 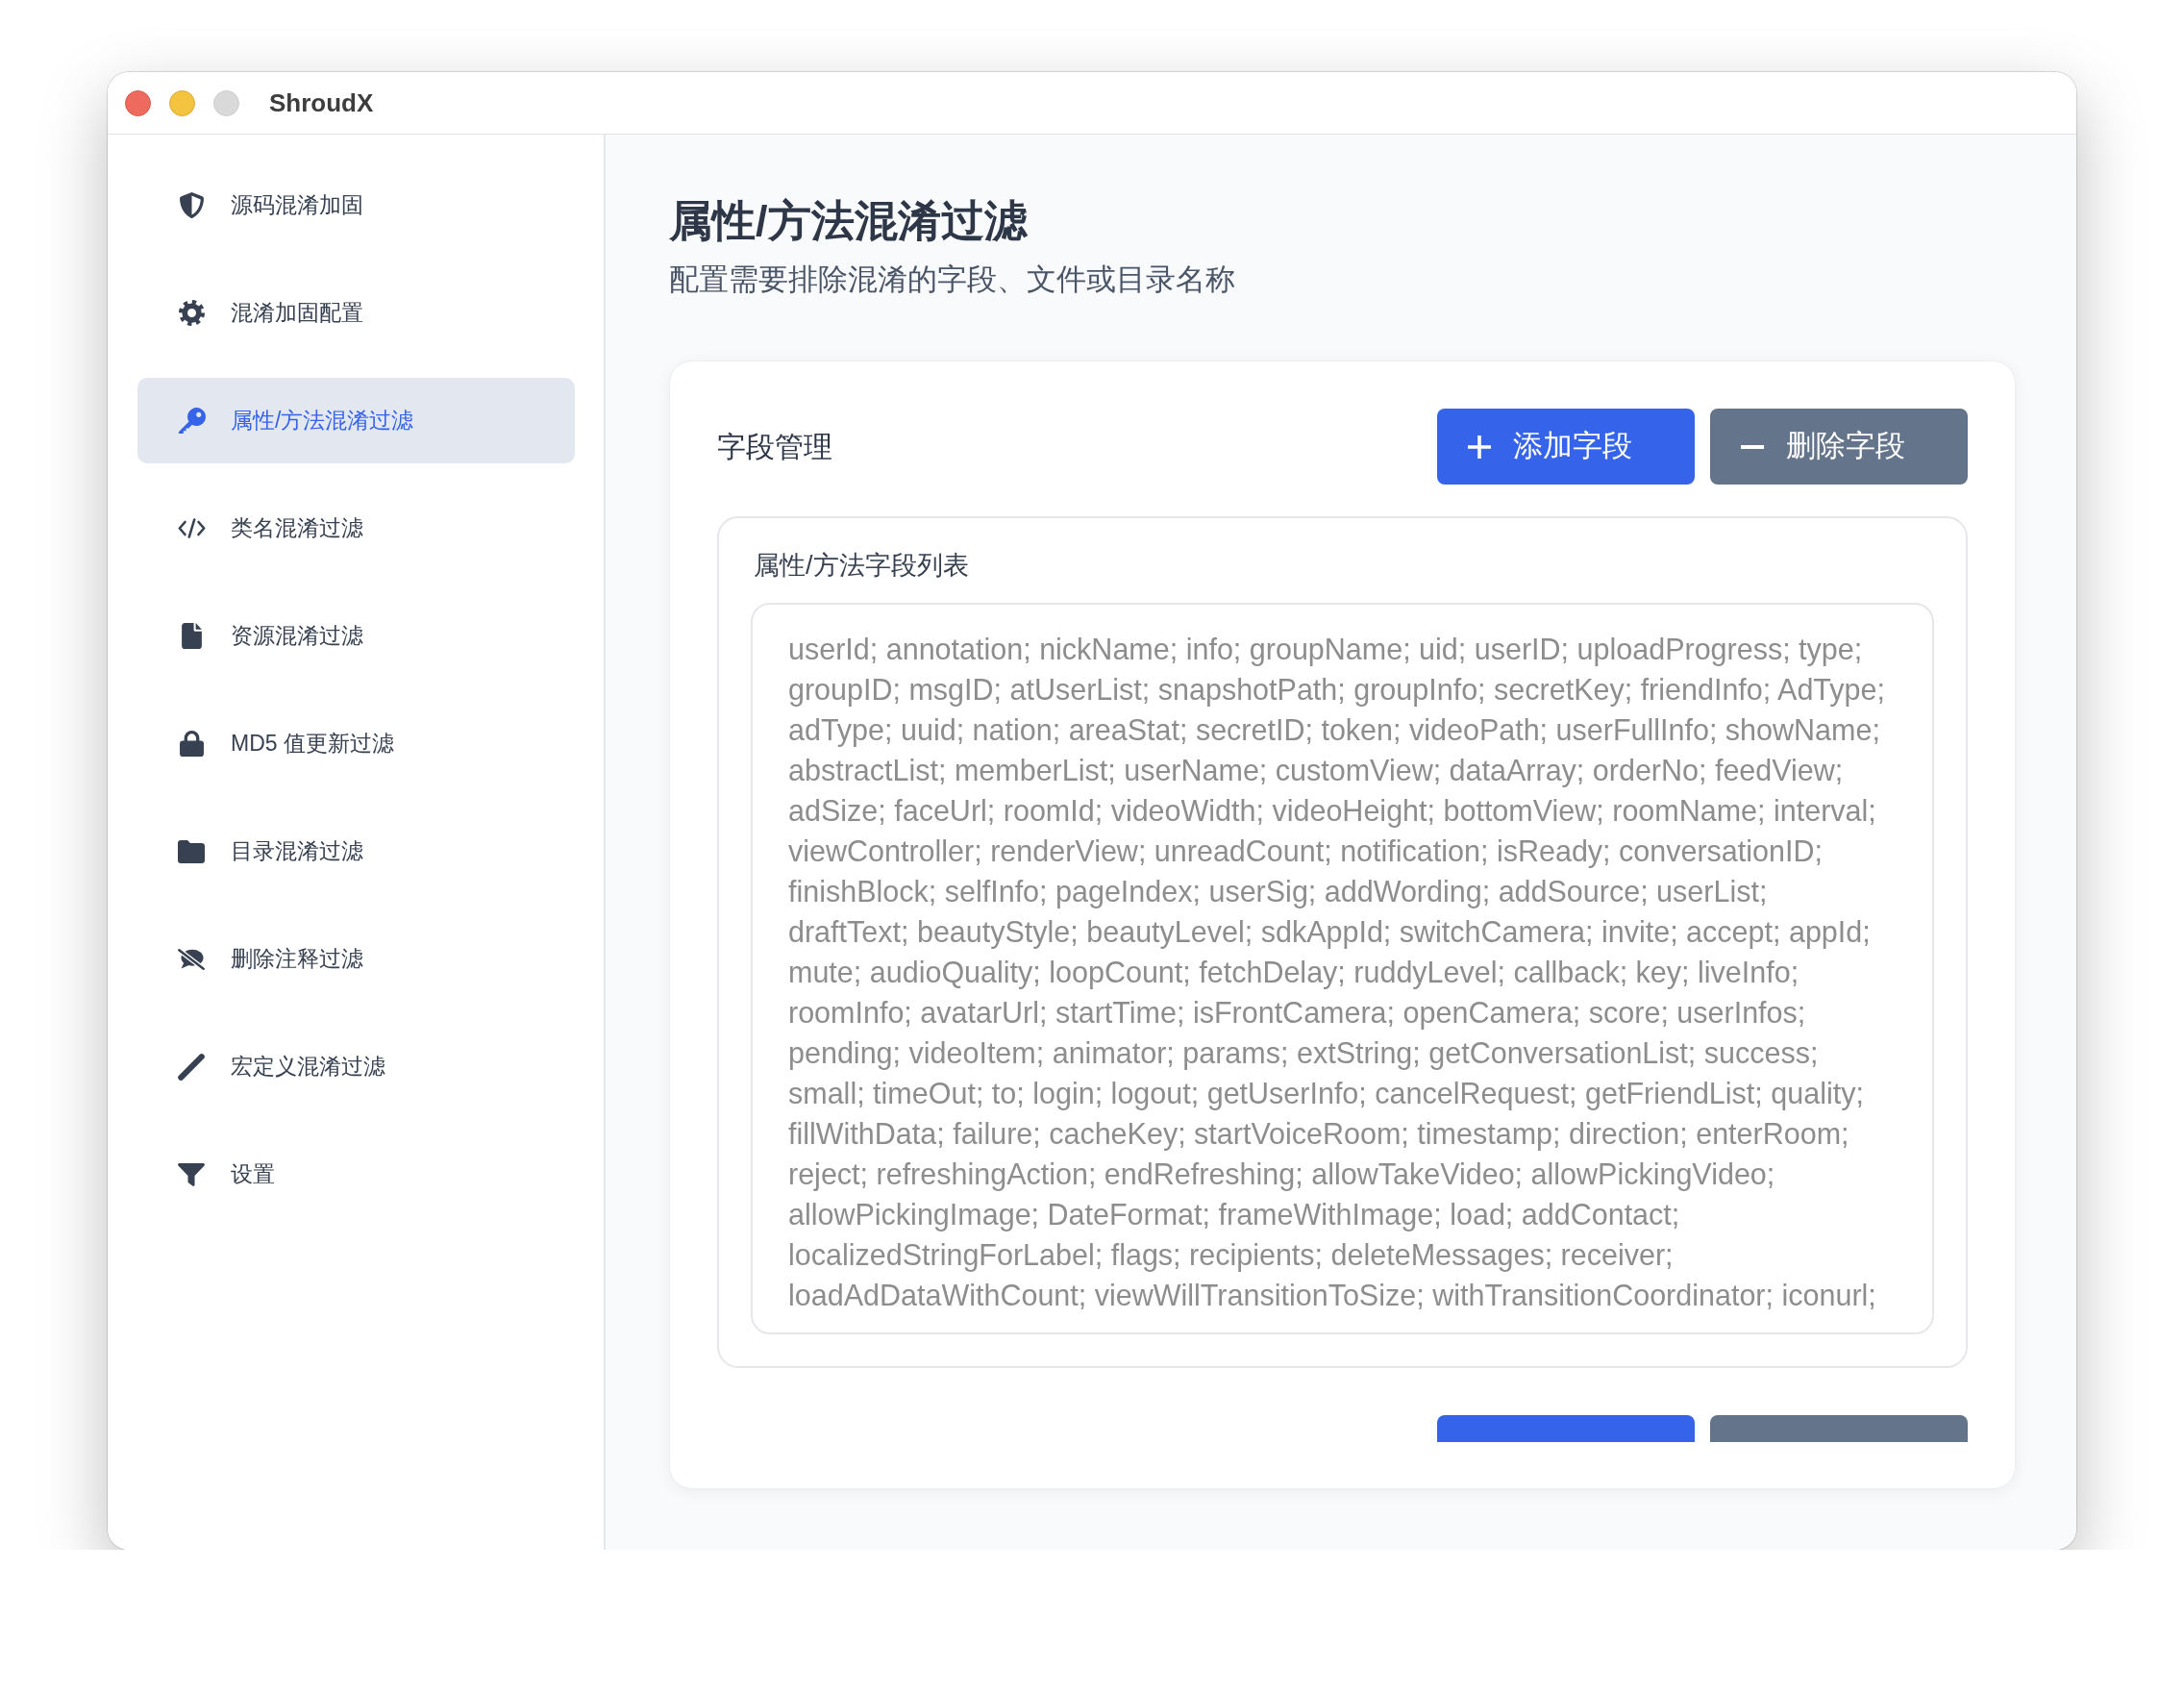 I want to click on pen-icon, so click(x=192, y=1067).